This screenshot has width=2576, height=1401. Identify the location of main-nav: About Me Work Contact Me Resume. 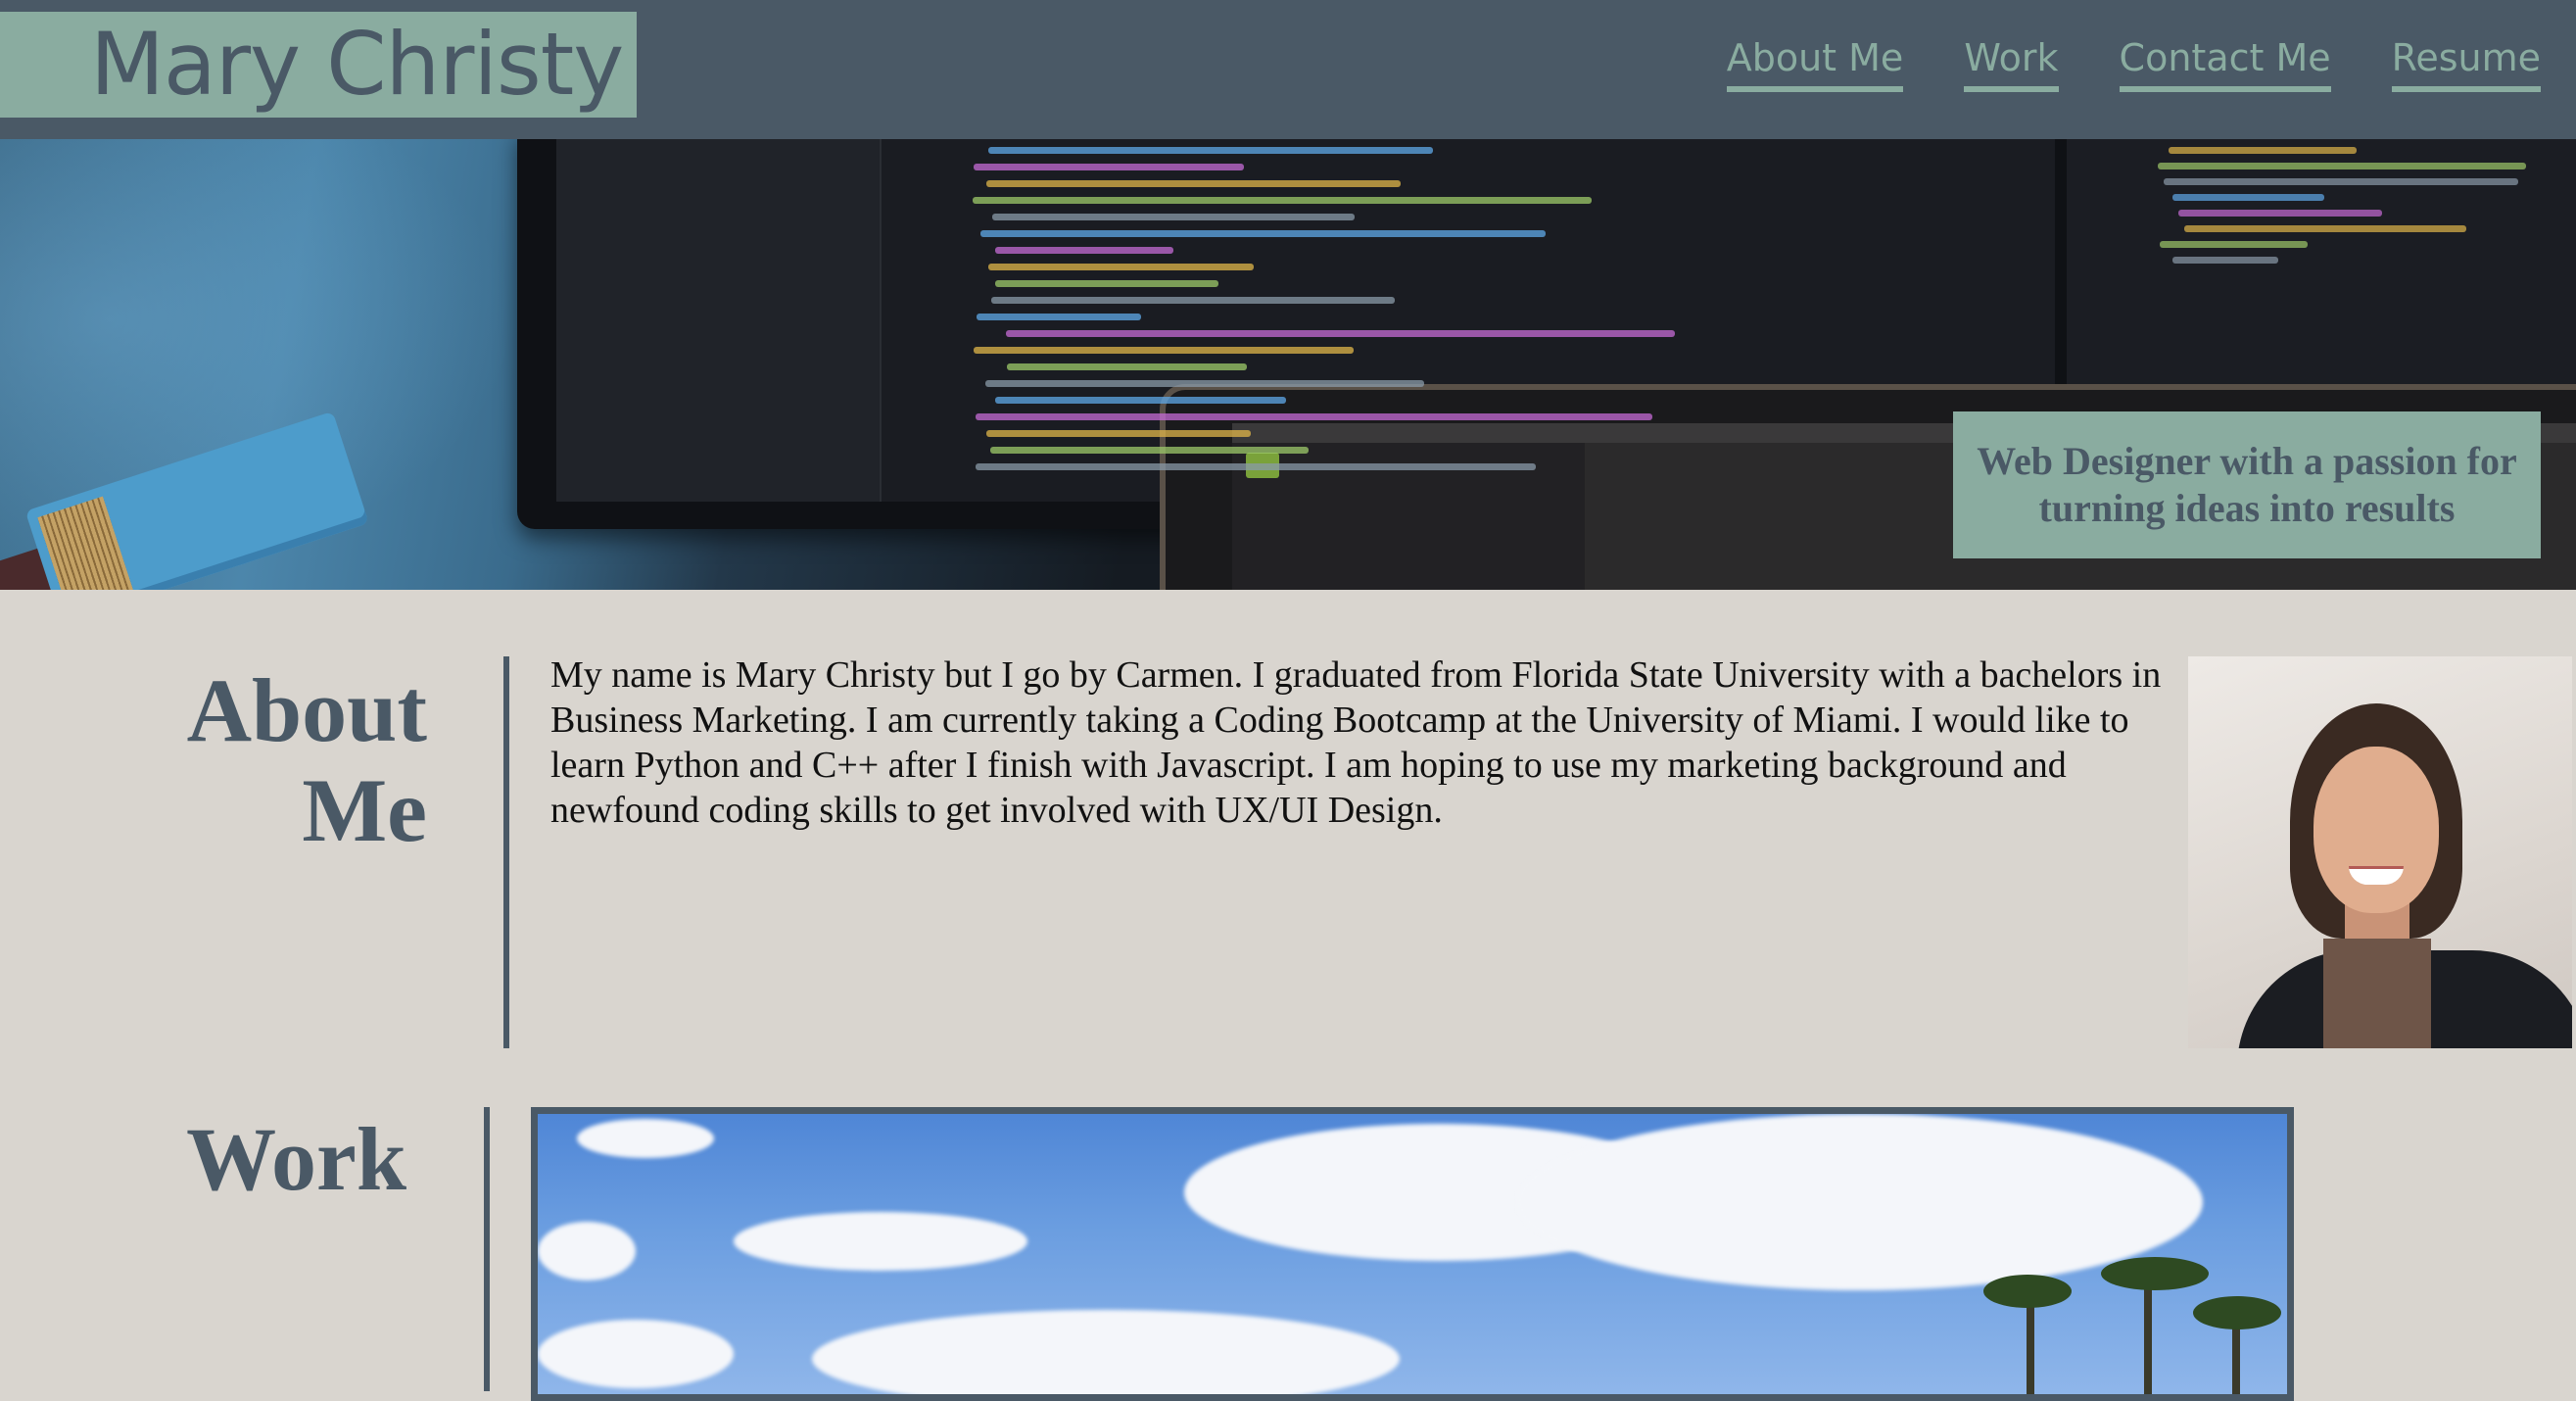
(2133, 64).